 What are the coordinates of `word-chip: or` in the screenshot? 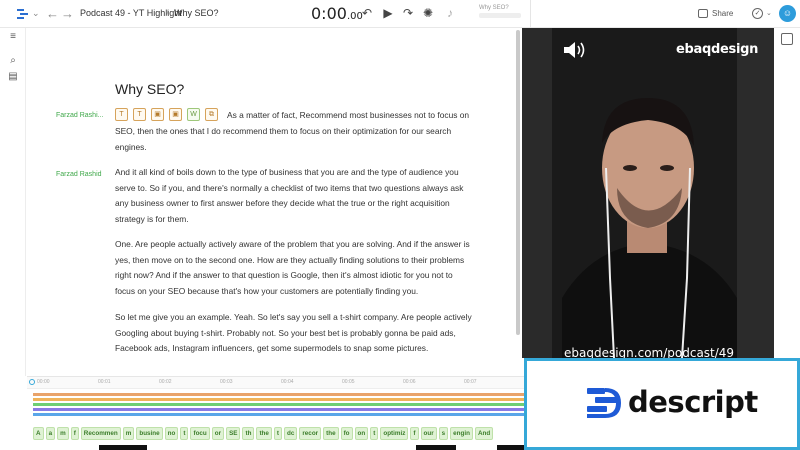 It's located at (218, 433).